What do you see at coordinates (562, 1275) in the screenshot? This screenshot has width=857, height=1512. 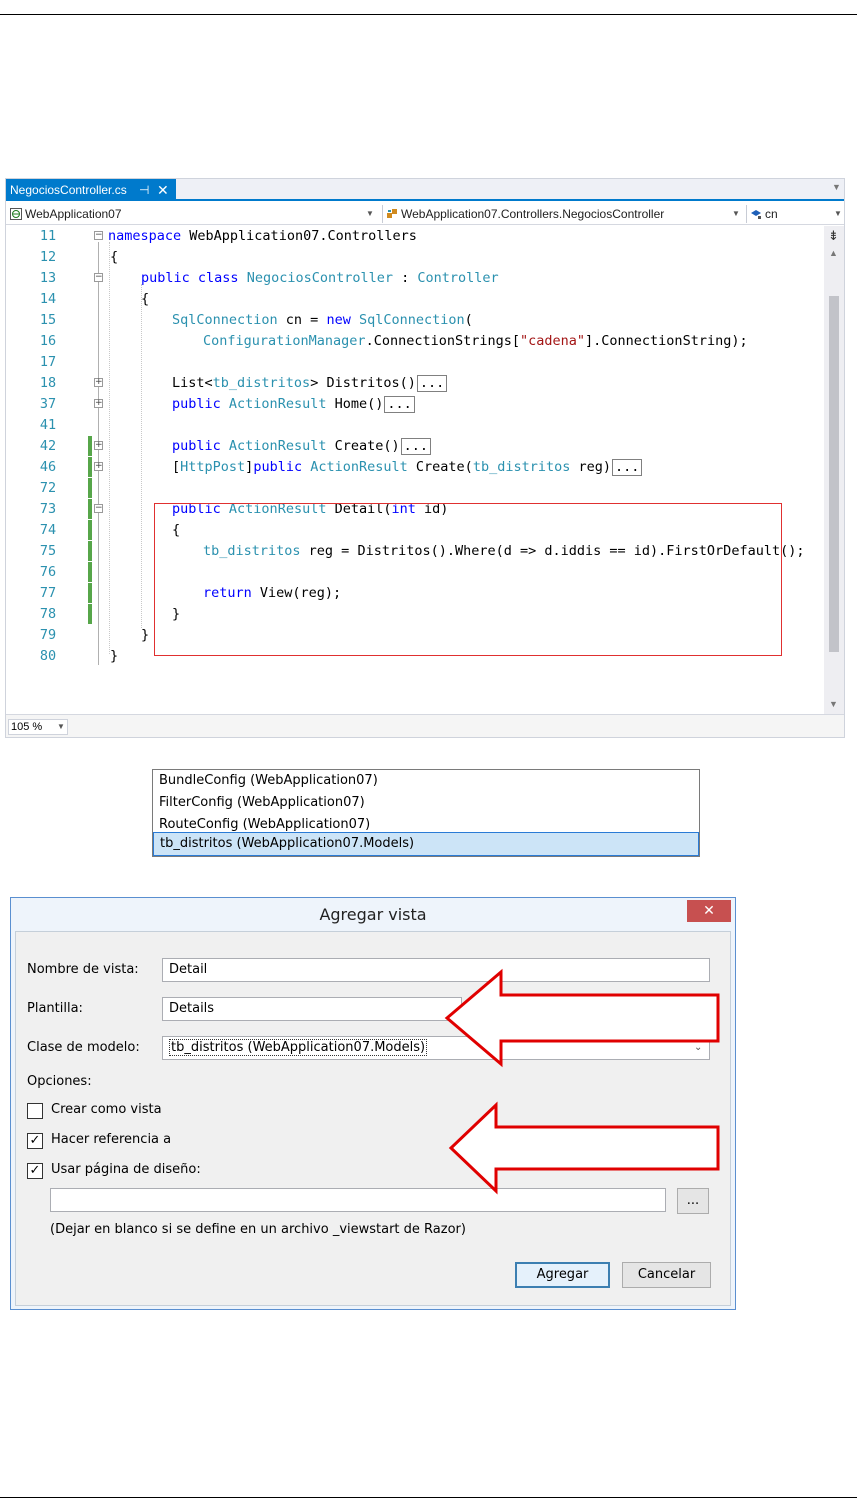 I see `add-button: Agregar` at bounding box center [562, 1275].